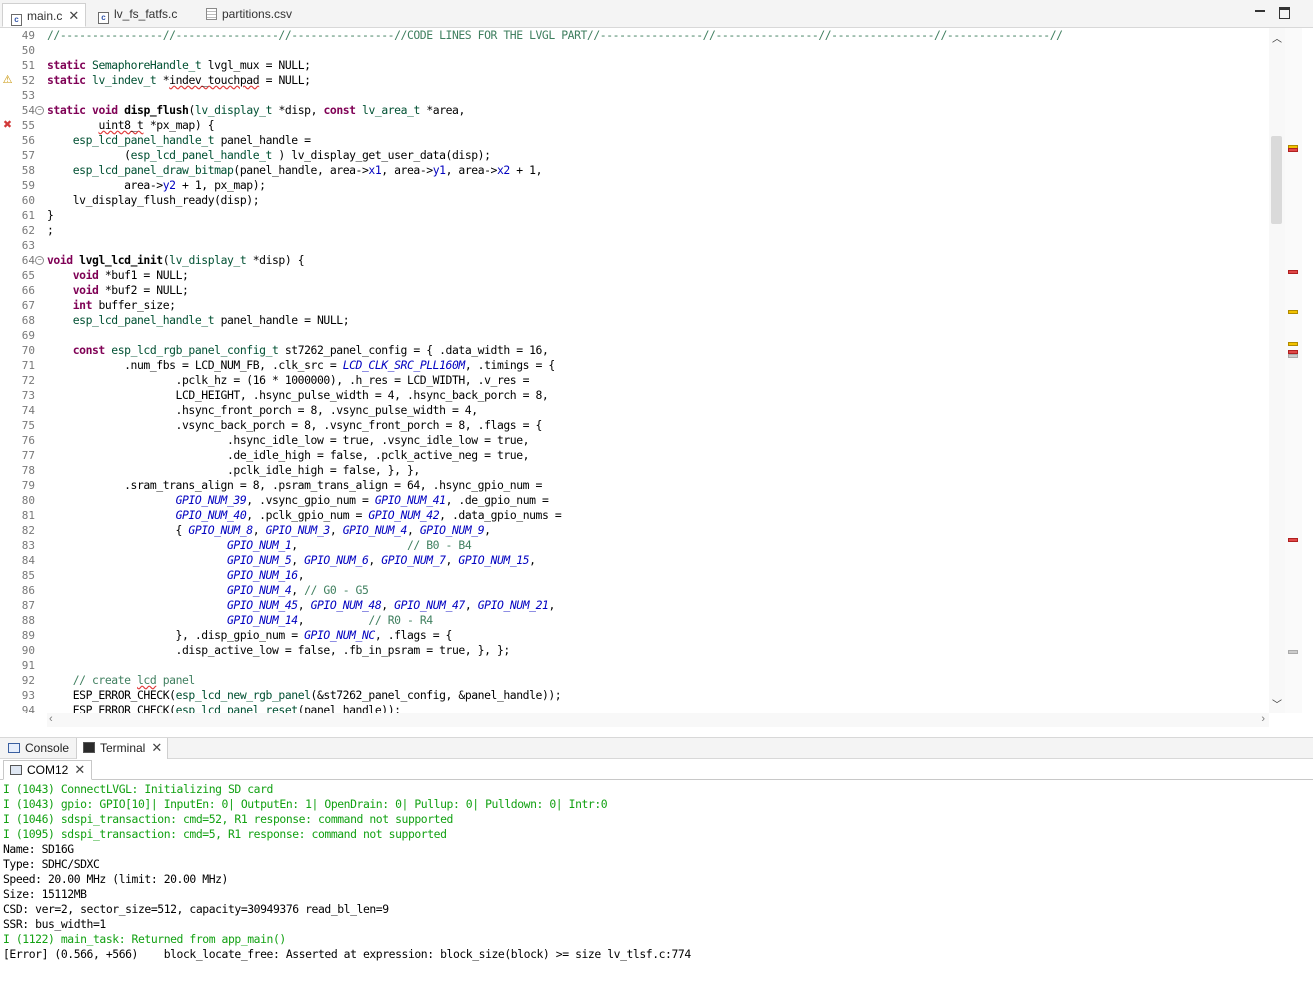 The height and width of the screenshot is (985, 1313). What do you see at coordinates (632, 545) in the screenshot?
I see `code-line: 83 GPIO_NUM_1, // B0 - B4` at bounding box center [632, 545].